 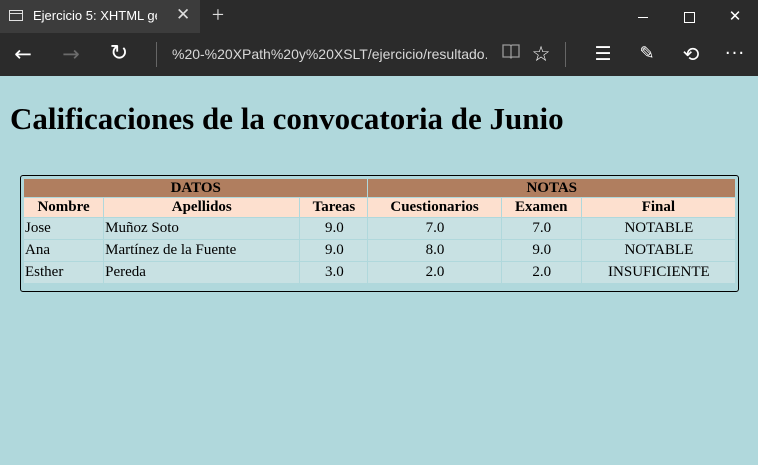 What do you see at coordinates (541, 250) in the screenshot?
I see `cell-examen: 9.0` at bounding box center [541, 250].